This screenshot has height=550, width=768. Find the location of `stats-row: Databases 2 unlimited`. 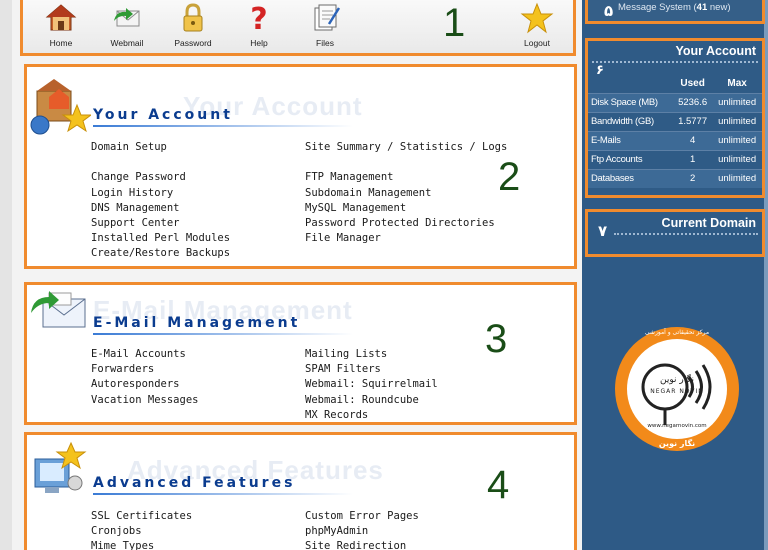

stats-row: Databases 2 unlimited is located at coordinates (675, 178).